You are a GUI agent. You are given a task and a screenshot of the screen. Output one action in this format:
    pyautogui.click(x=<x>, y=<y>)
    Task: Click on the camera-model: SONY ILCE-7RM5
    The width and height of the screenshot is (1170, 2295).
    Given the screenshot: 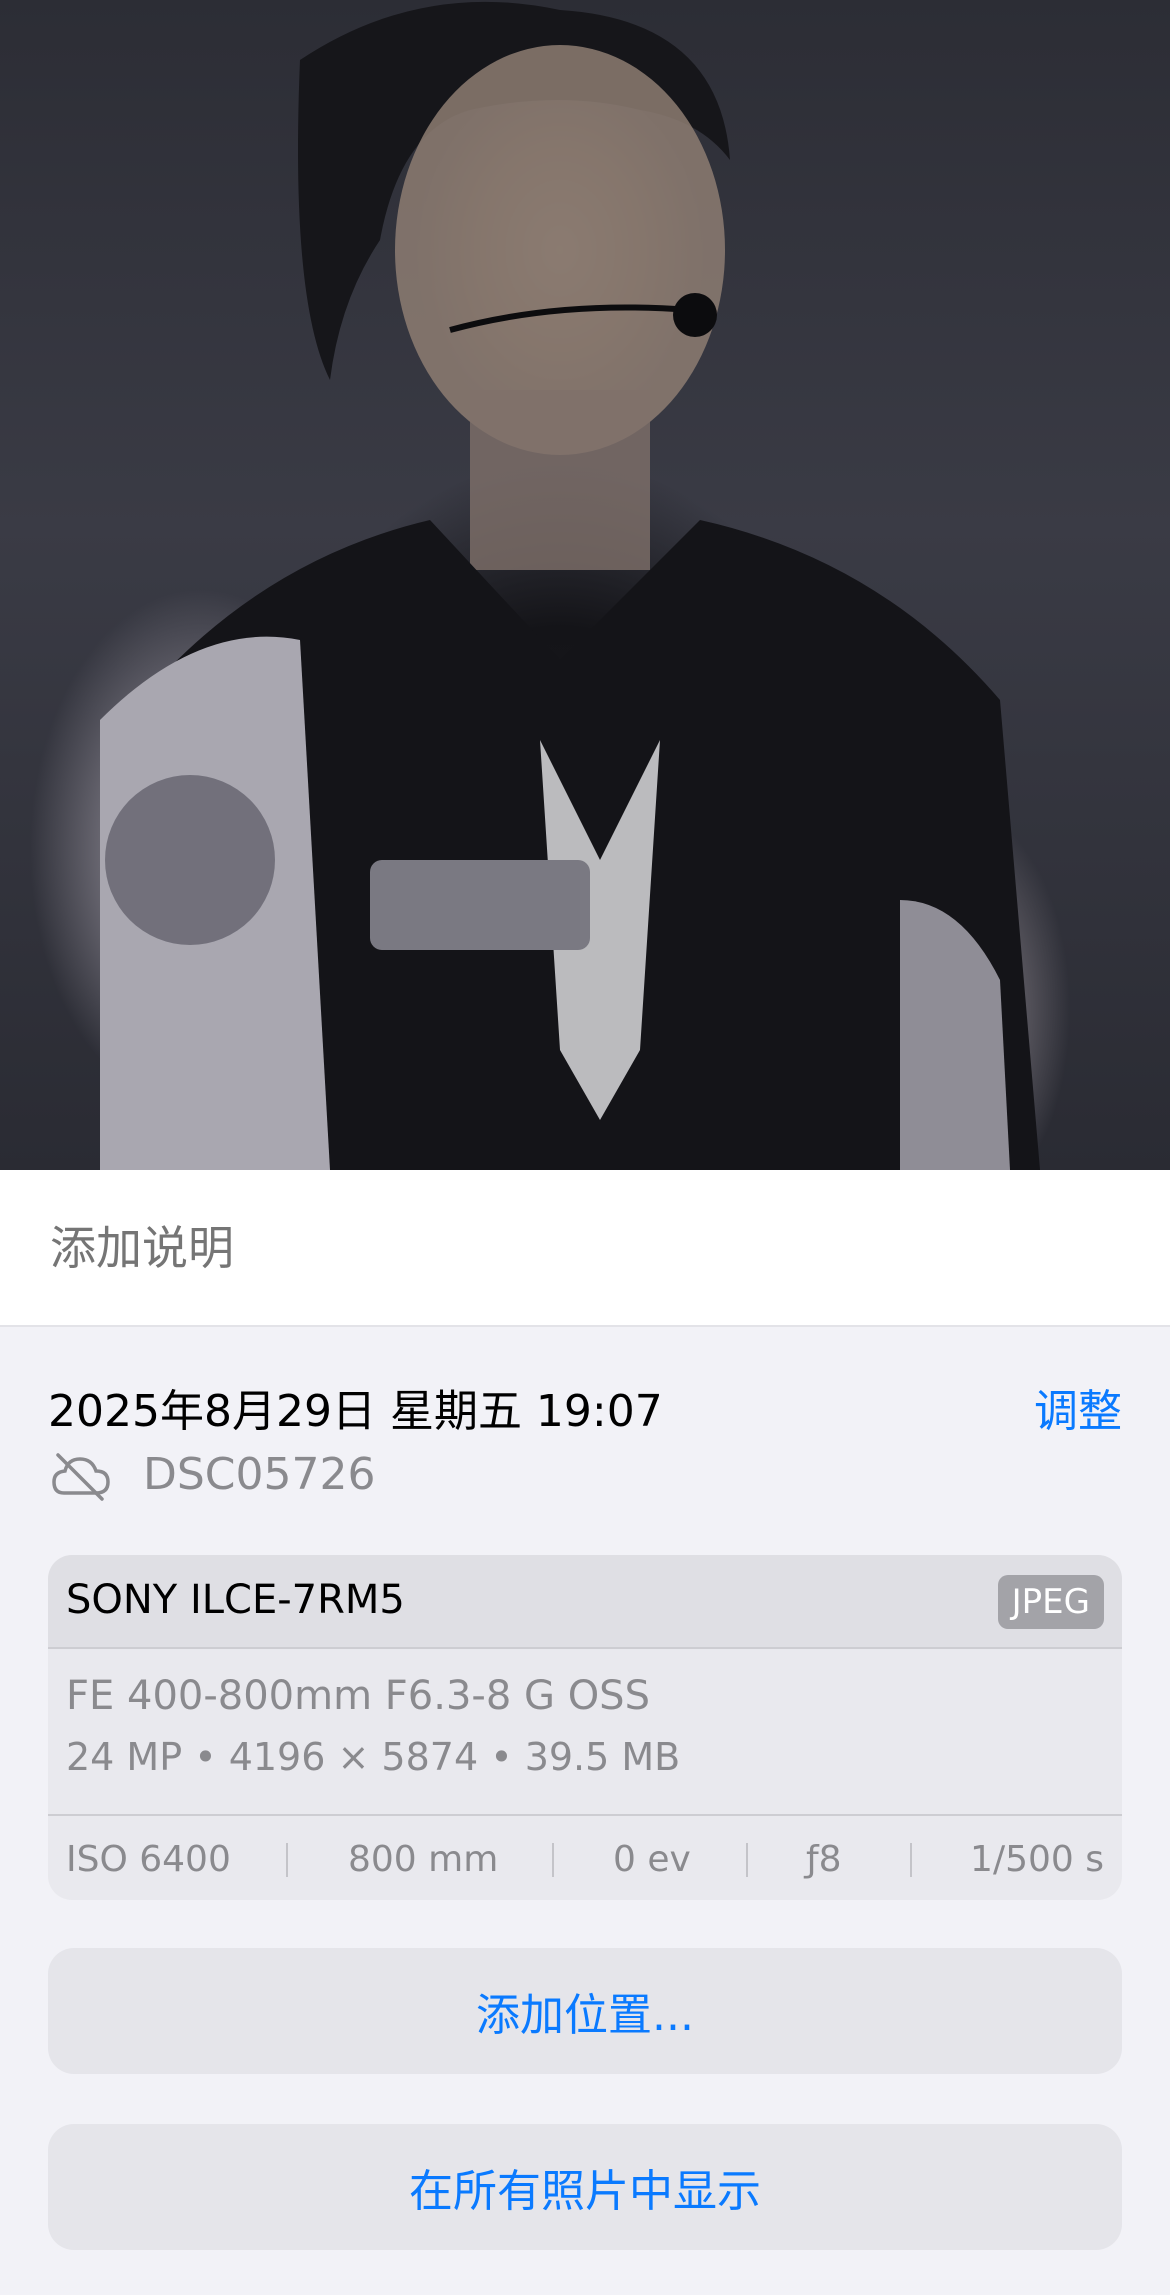 What is the action you would take?
    pyautogui.click(x=235, y=1600)
    